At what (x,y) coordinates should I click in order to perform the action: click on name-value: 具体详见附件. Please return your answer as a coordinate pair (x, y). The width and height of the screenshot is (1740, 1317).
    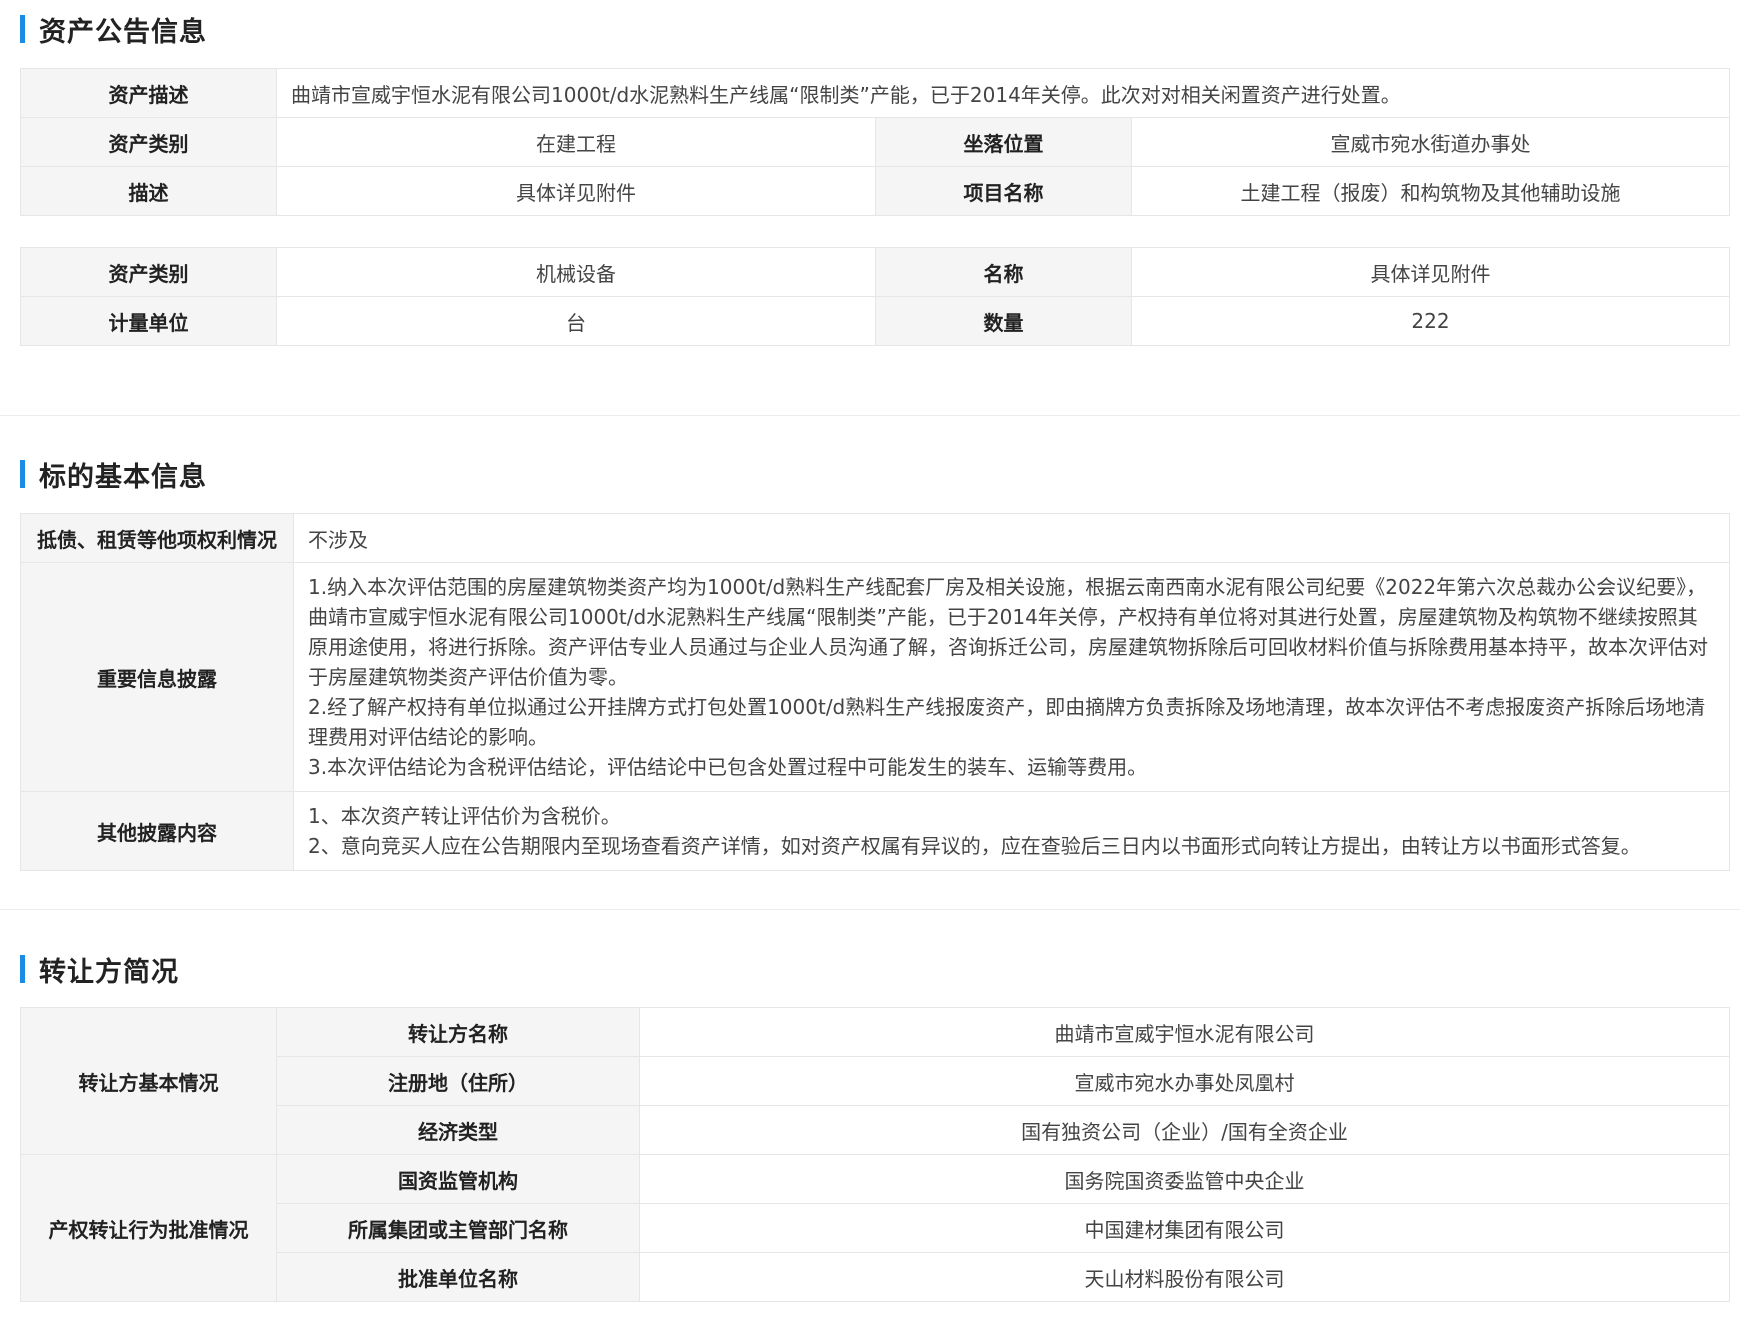
    Looking at the image, I should click on (1430, 272).